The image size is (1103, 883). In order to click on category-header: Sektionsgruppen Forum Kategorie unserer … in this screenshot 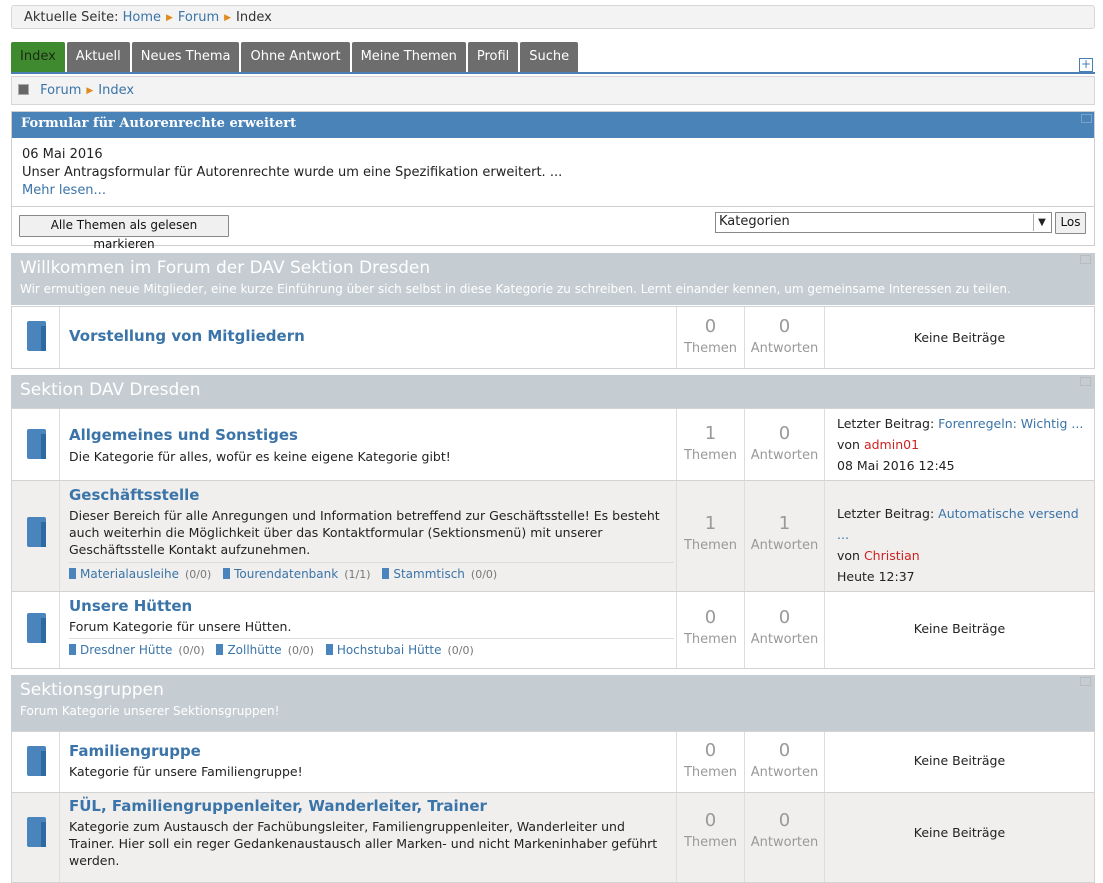, I will do `click(553, 703)`.